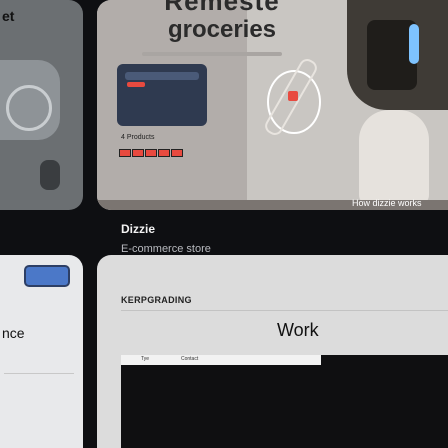  I want to click on laptop-mockup: 4 Products, so click(162, 124).